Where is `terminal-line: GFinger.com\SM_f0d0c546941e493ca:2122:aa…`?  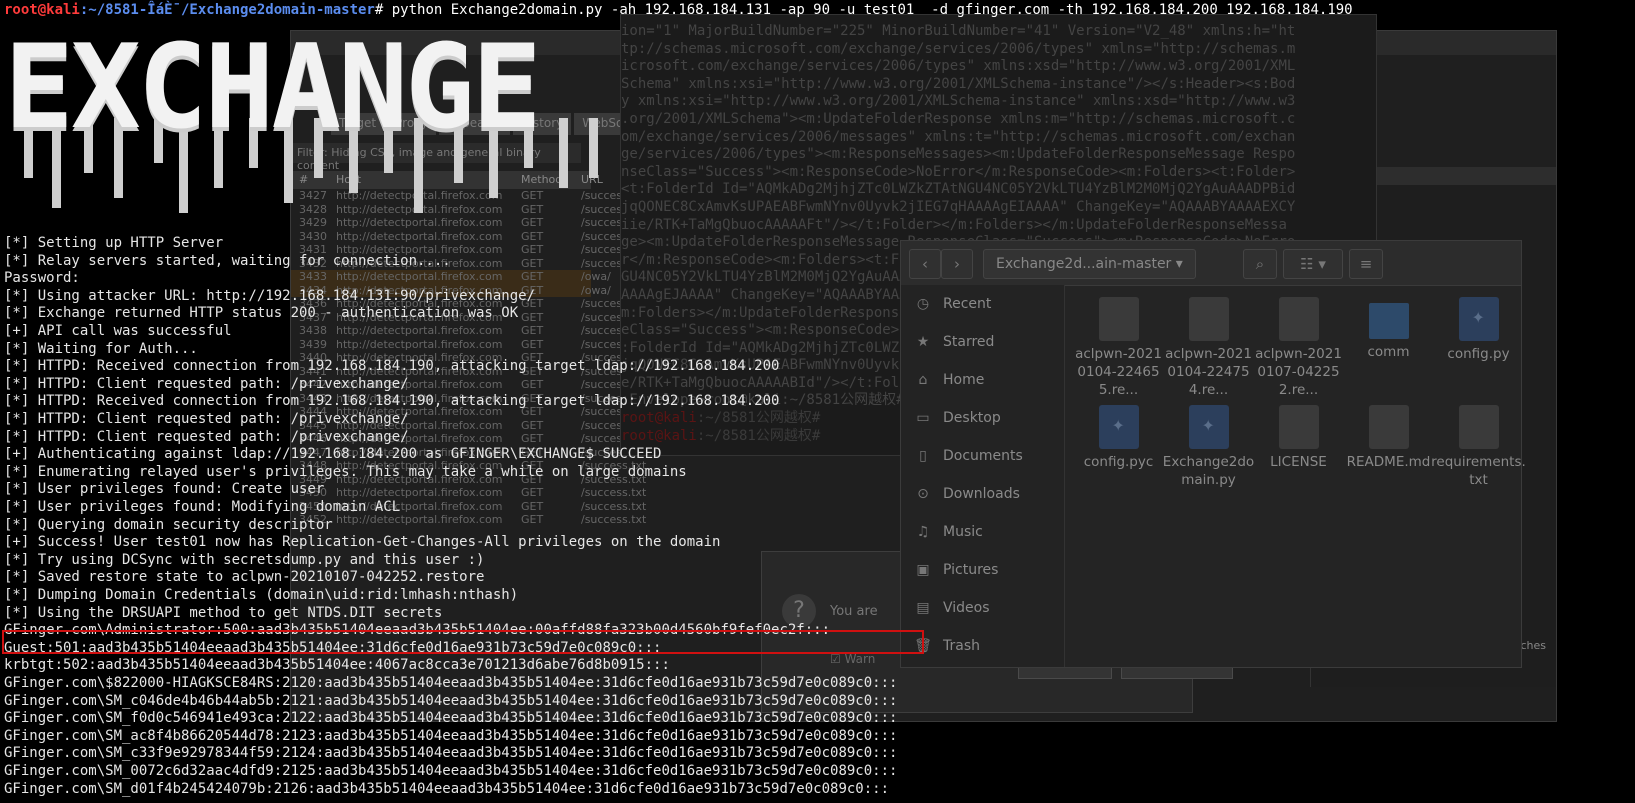 terminal-line: GFinger.com\SM_f0d0c546941e493ca:2122:aa… is located at coordinates (451, 718).